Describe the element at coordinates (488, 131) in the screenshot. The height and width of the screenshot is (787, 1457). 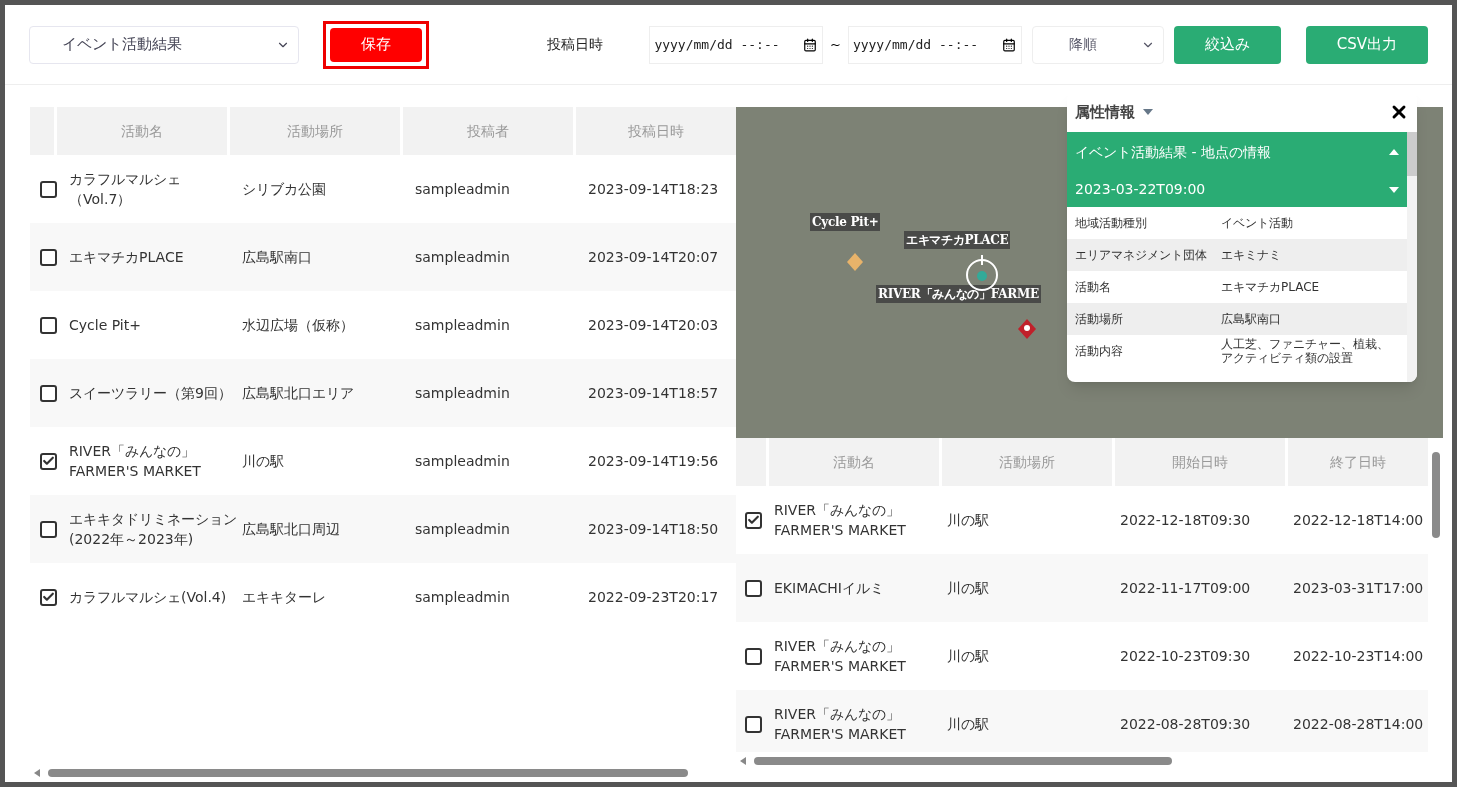
I see `column-header: 投稿者` at that location.